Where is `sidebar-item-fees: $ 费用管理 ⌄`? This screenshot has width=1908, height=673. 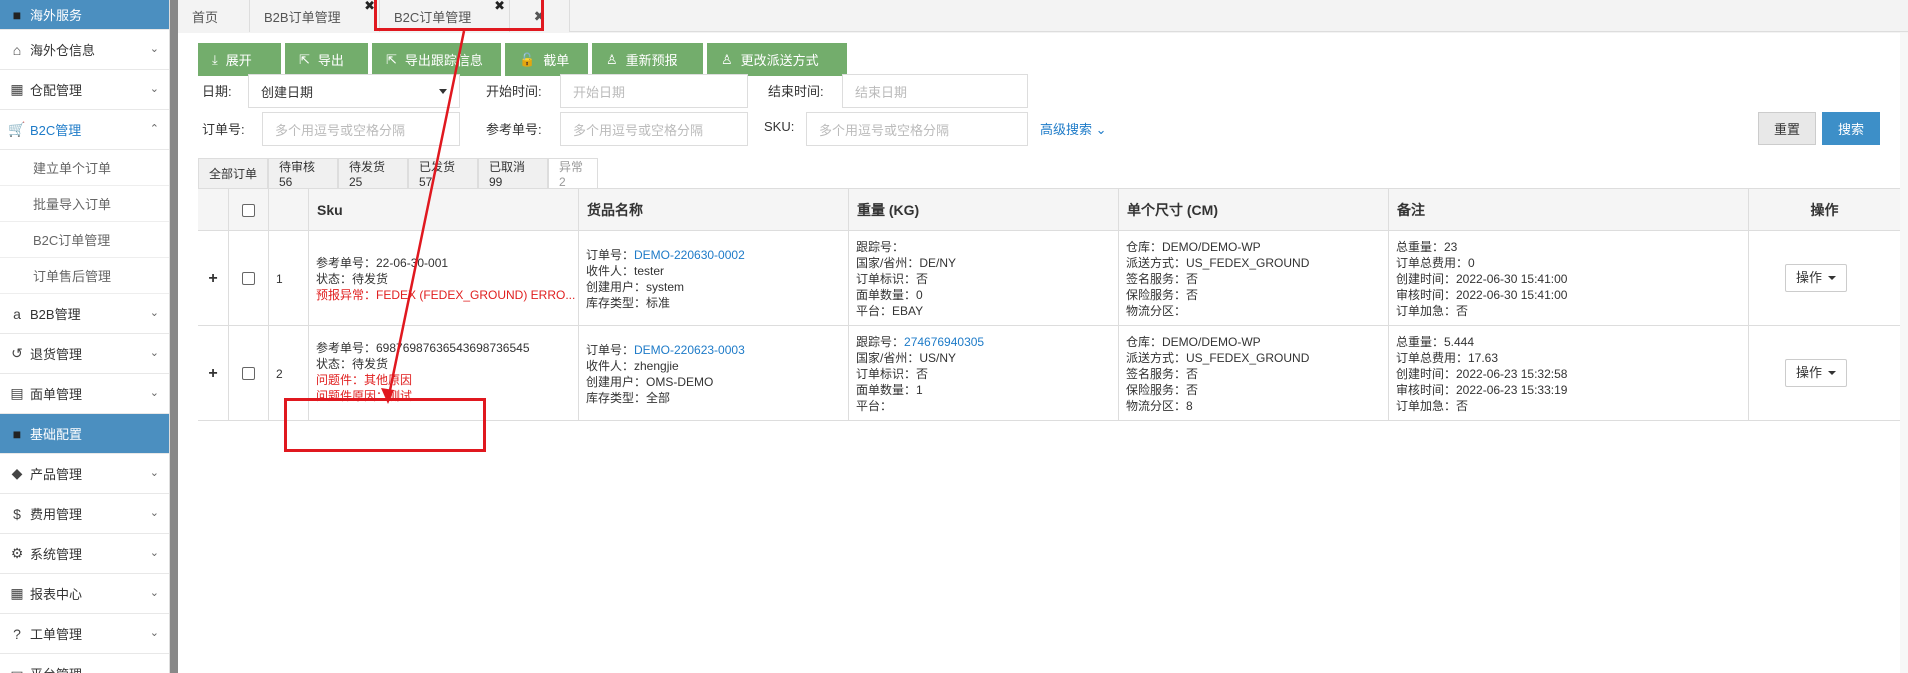 sidebar-item-fees: $ 费用管理 ⌄ is located at coordinates (84, 514).